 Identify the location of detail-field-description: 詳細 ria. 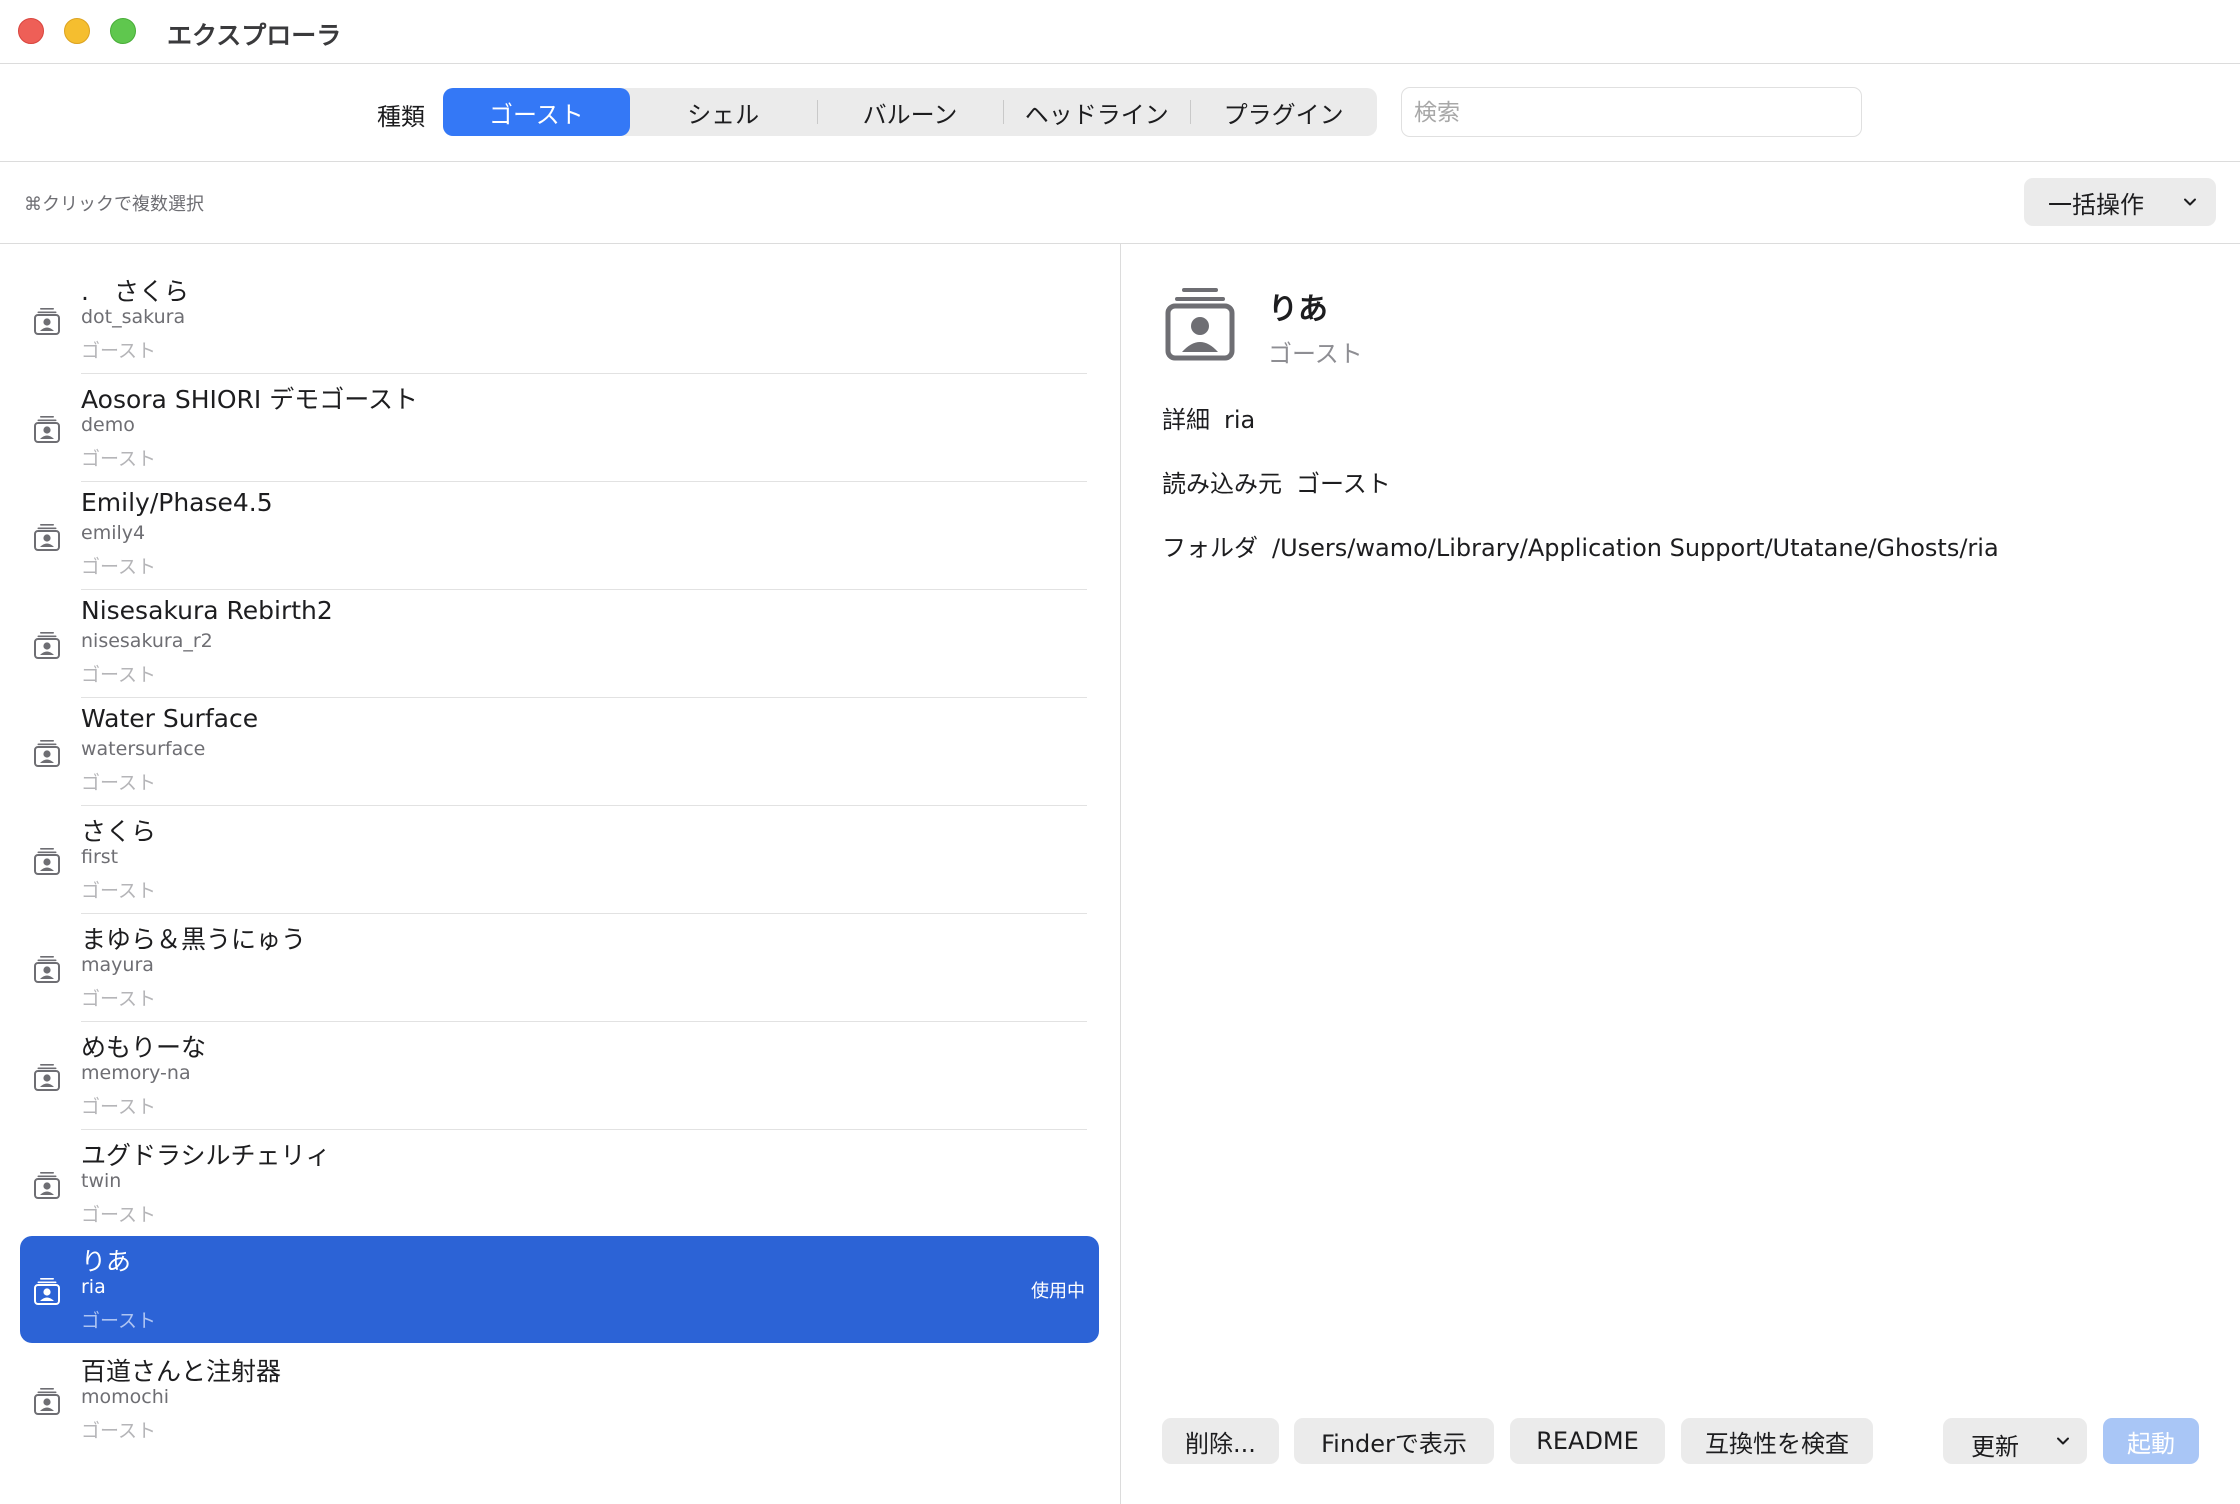
(1208, 417).